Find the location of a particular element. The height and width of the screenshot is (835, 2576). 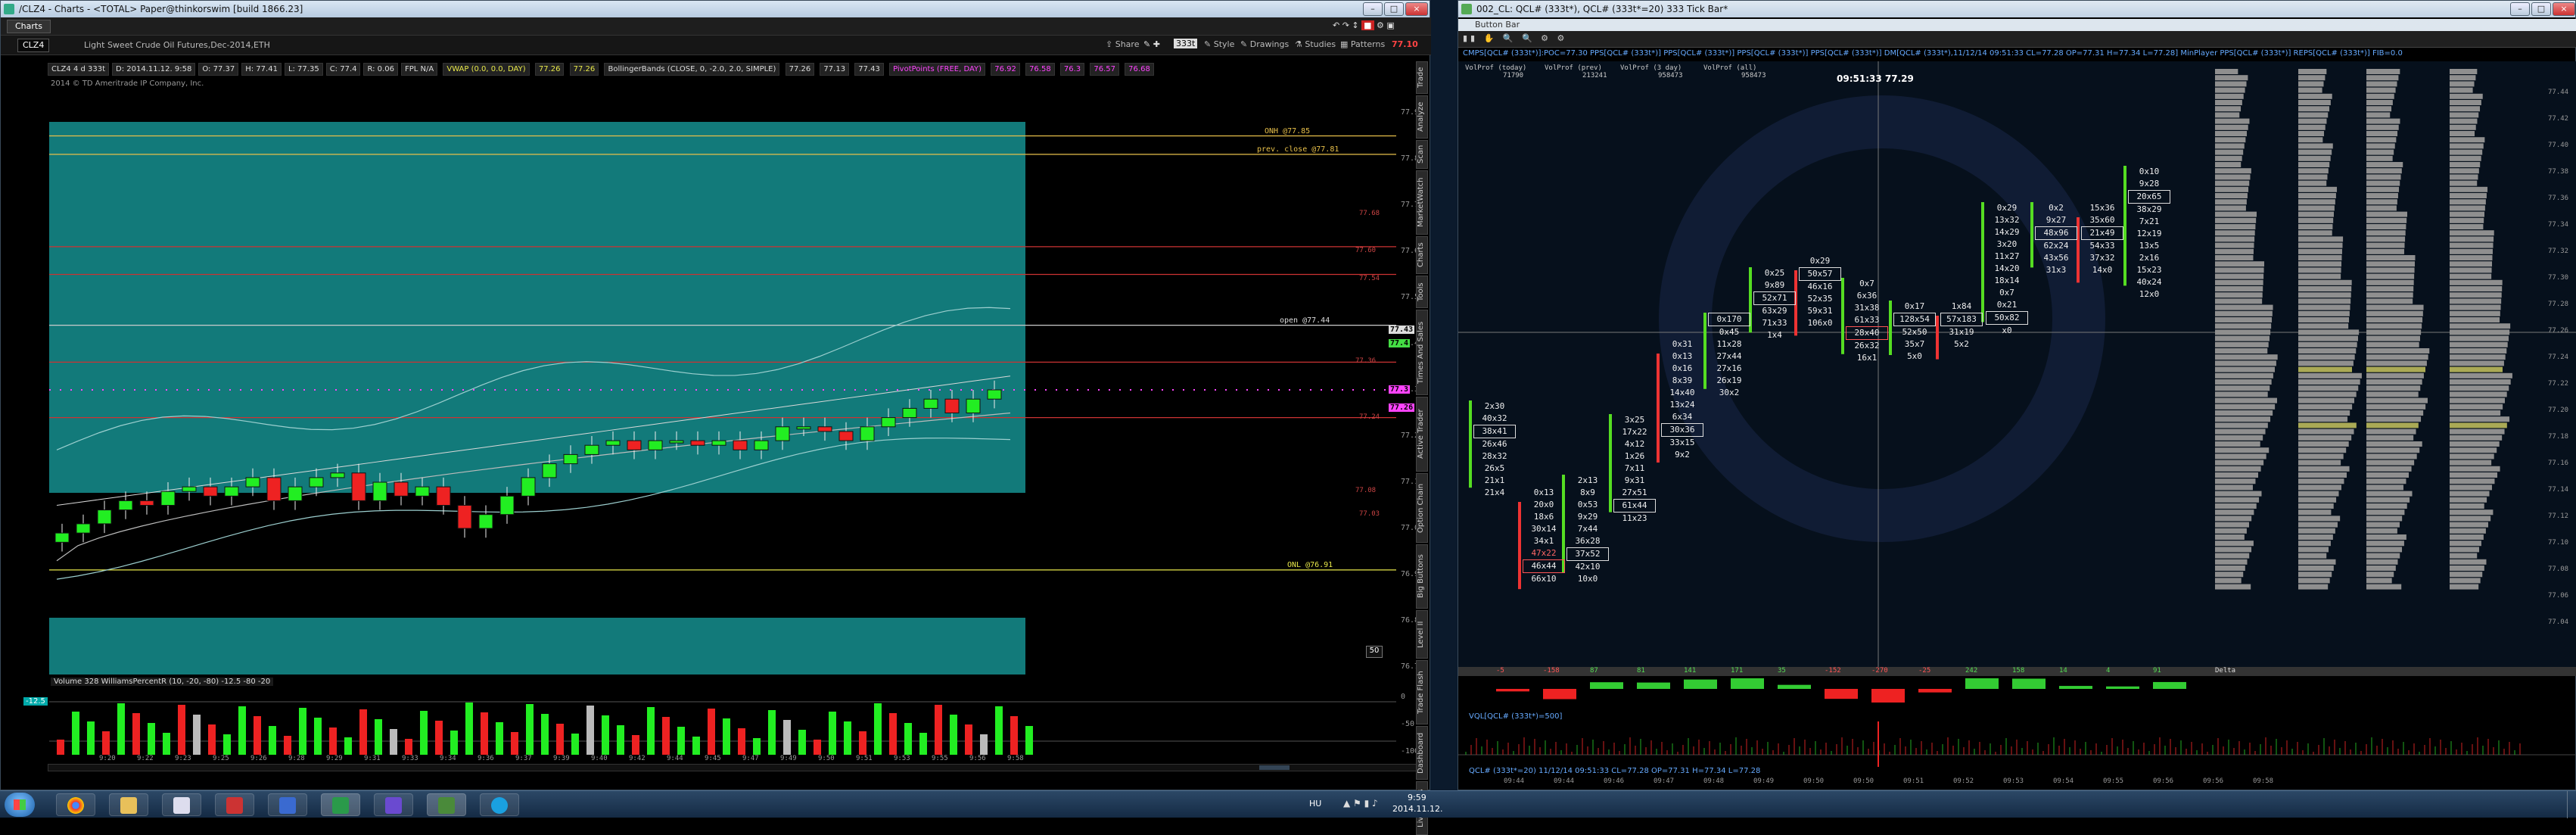

scroll-thumb is located at coordinates (1274, 768).